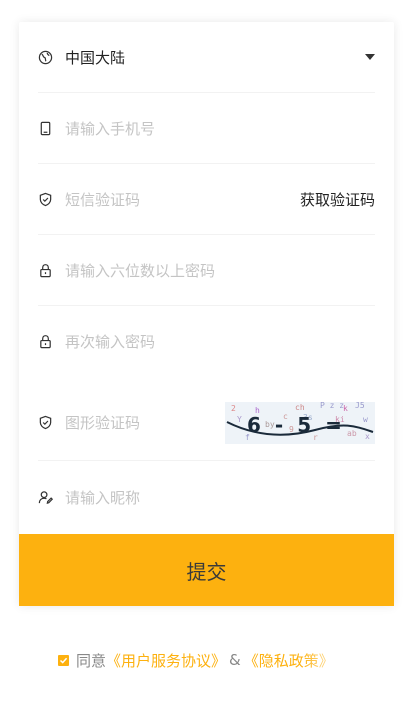 This screenshot has height=701, width=414. Describe the element at coordinates (91, 660) in the screenshot. I see `agree-prefix: 同意` at that location.